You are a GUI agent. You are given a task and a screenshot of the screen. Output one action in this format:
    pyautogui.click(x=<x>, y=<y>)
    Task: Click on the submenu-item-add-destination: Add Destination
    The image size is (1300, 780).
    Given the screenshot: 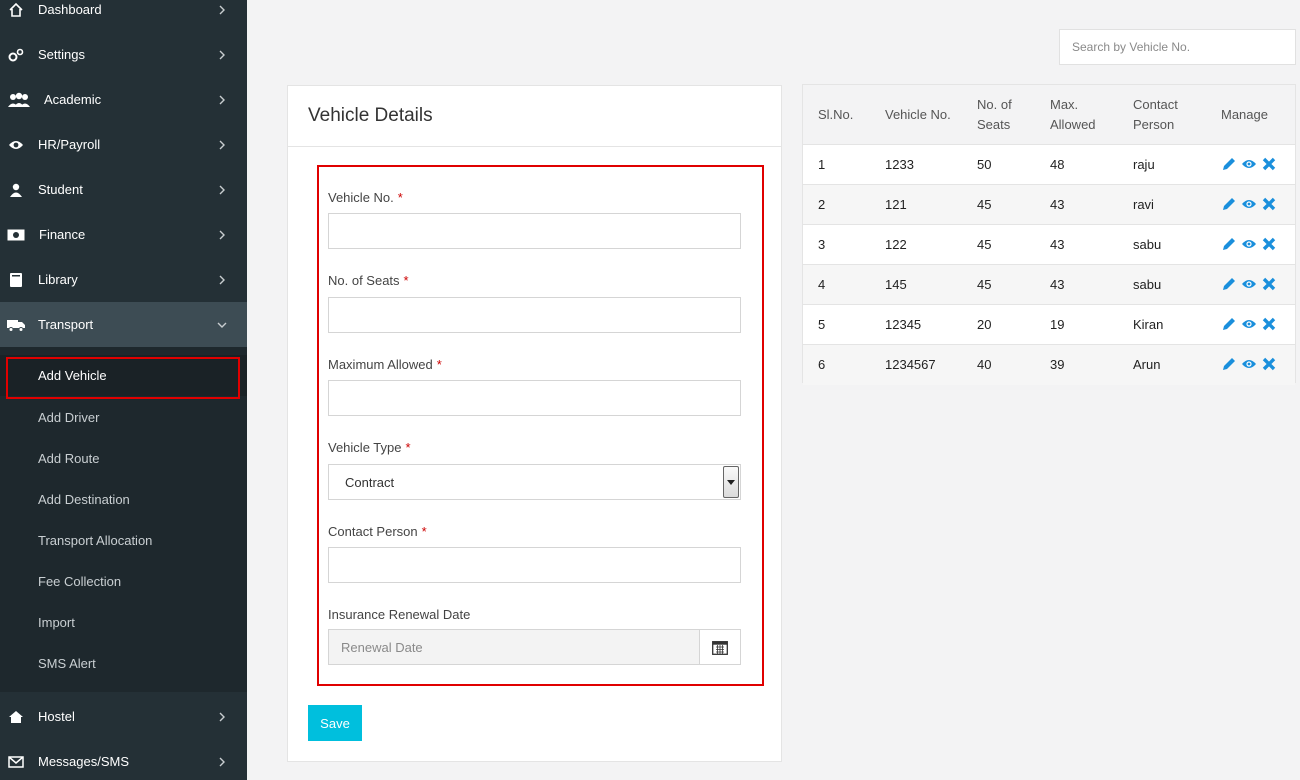 What is the action you would take?
    pyautogui.click(x=123, y=499)
    